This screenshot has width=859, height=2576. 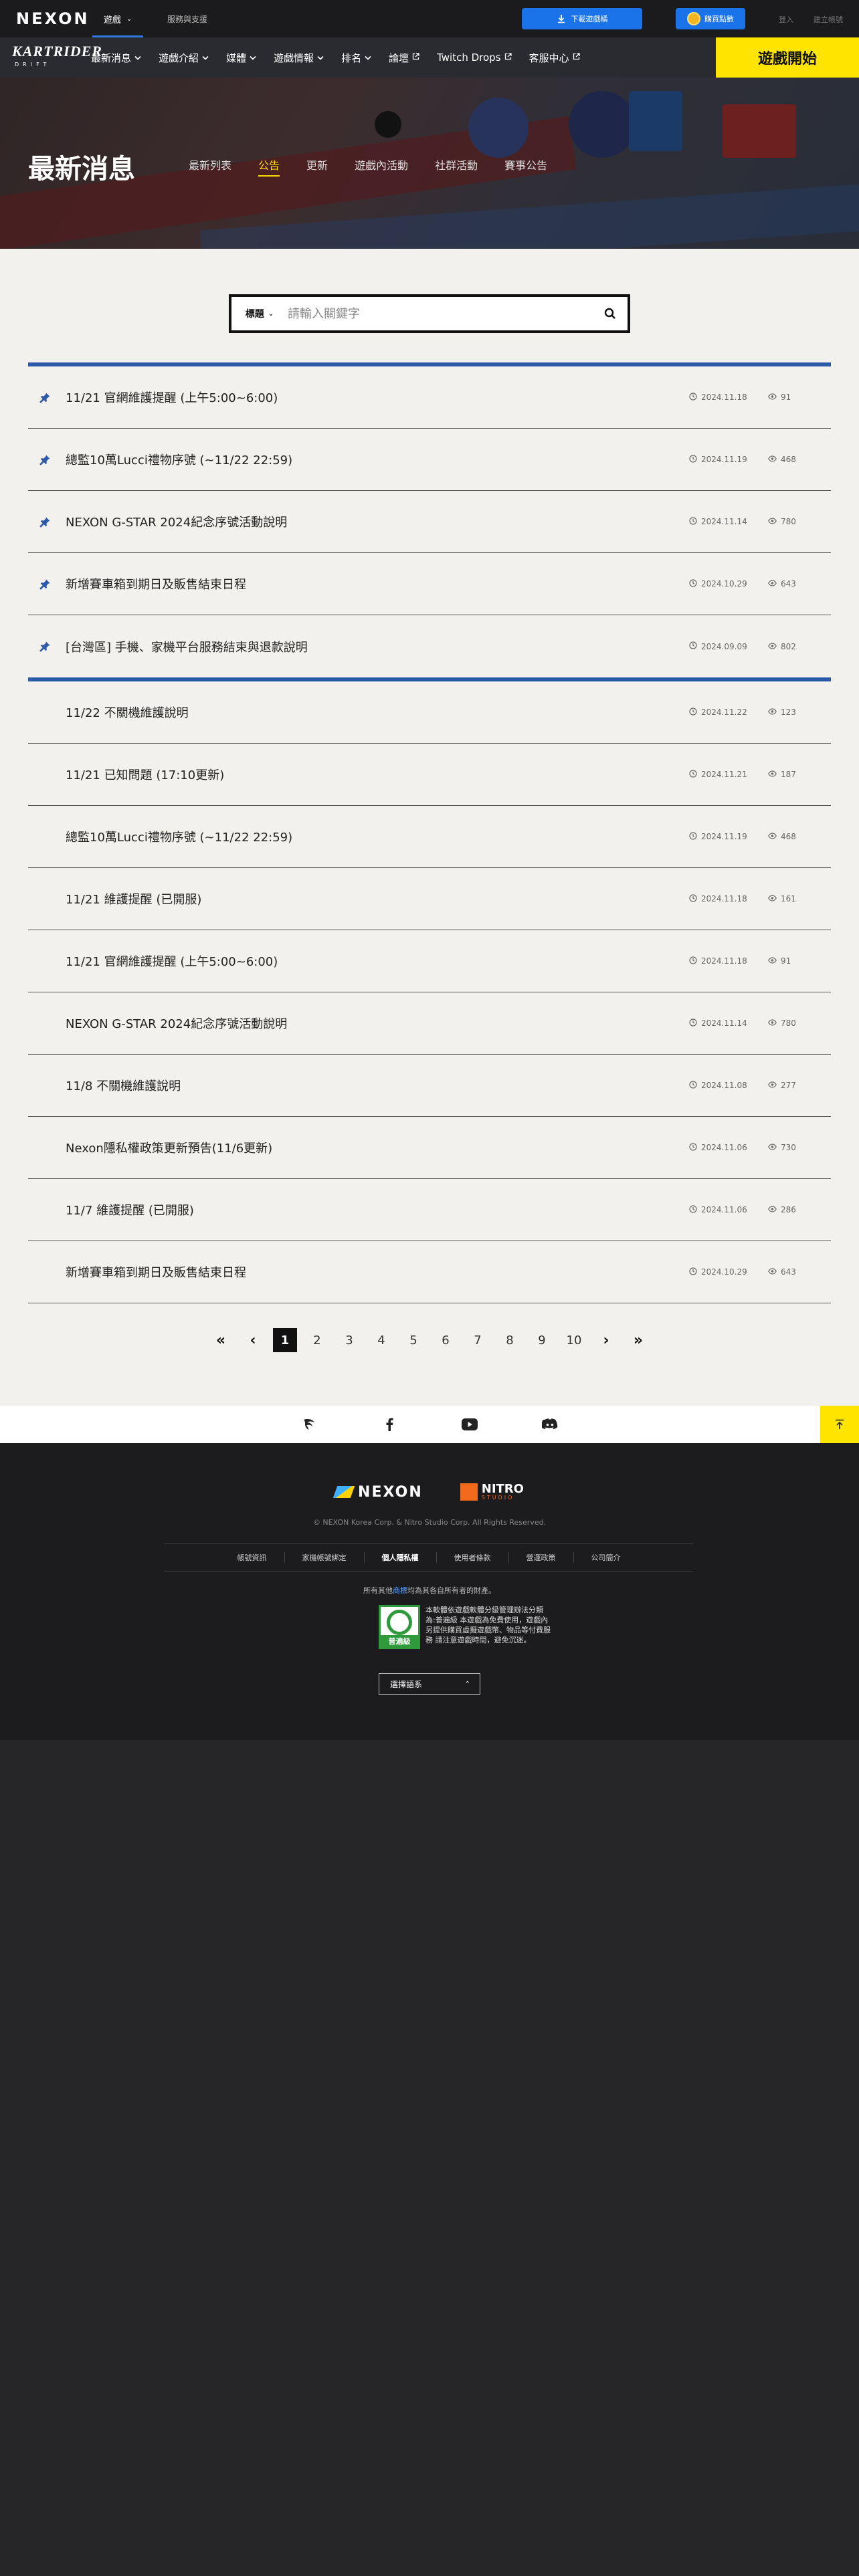 What do you see at coordinates (285, 1340) in the screenshot?
I see `page-number-button: 1` at bounding box center [285, 1340].